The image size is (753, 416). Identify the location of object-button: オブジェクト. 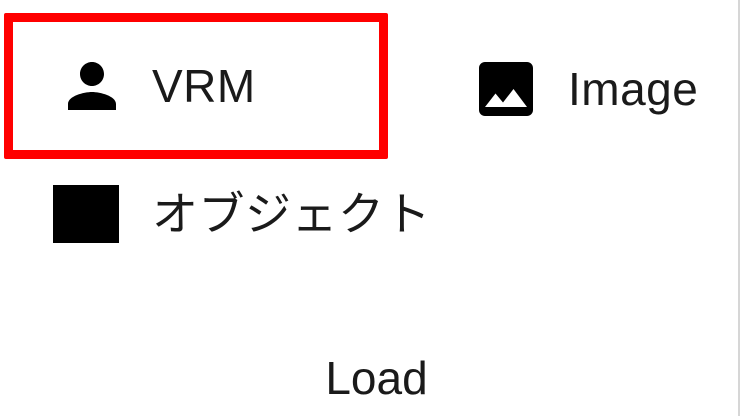
(260, 214).